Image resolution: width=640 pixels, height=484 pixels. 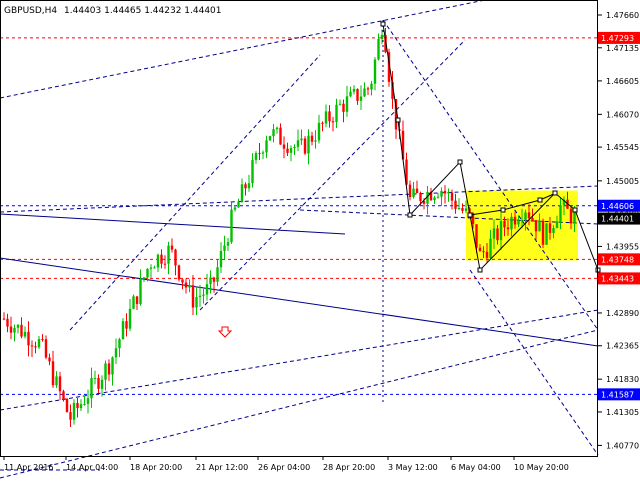 I want to click on time-axis-label: 21 Apr 12:00, so click(x=222, y=467).